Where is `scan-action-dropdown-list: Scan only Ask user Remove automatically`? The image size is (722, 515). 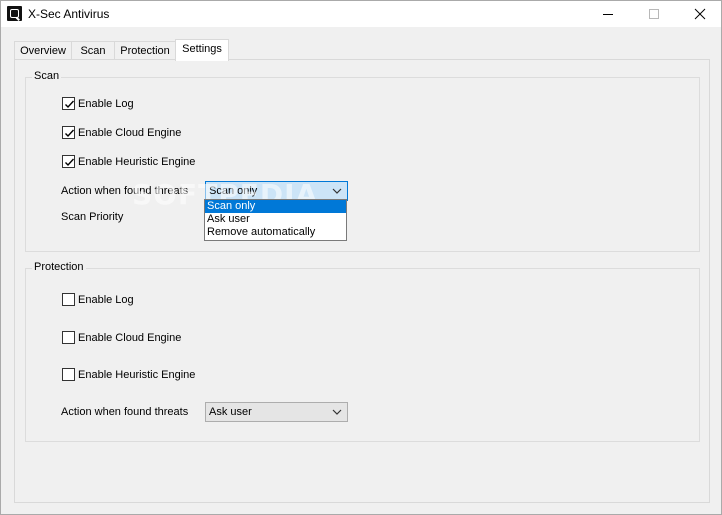
scan-action-dropdown-list: Scan only Ask user Remove automatically is located at coordinates (275, 220).